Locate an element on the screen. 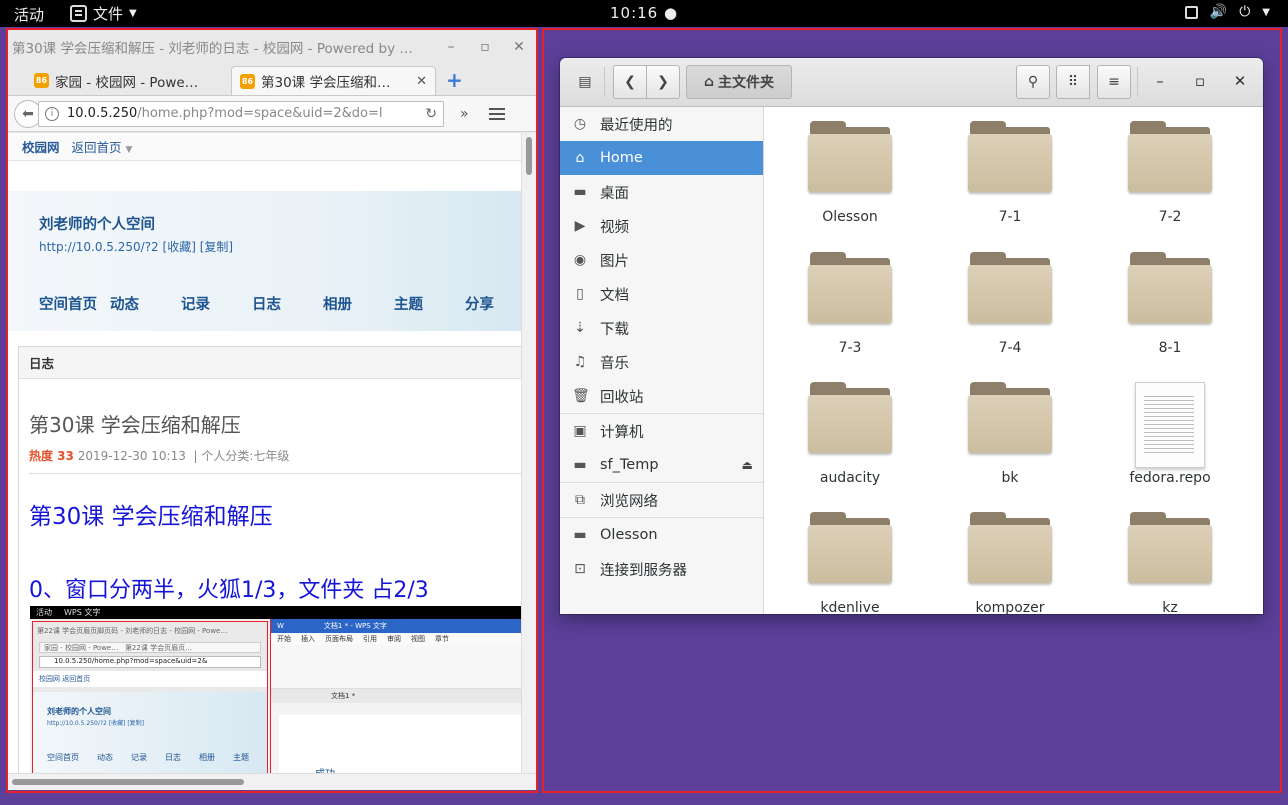  nav-item: 相册 is located at coordinates (358, 303).